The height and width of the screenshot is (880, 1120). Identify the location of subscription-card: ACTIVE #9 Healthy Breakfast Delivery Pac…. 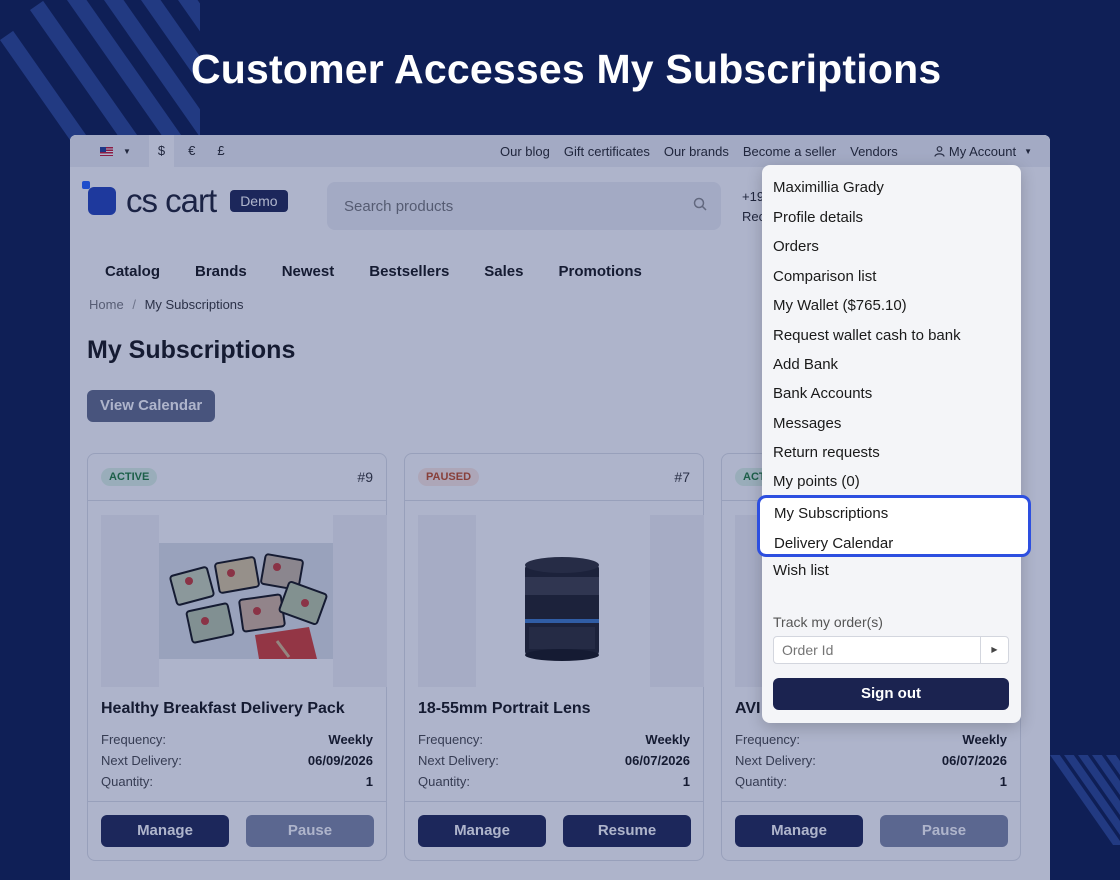
(237, 657).